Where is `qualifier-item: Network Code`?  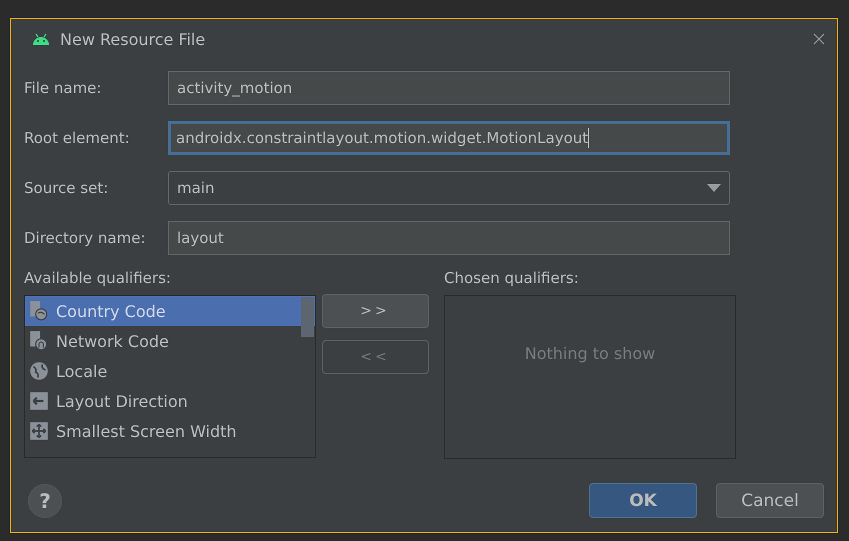 qualifier-item: Network Code is located at coordinates (170, 341).